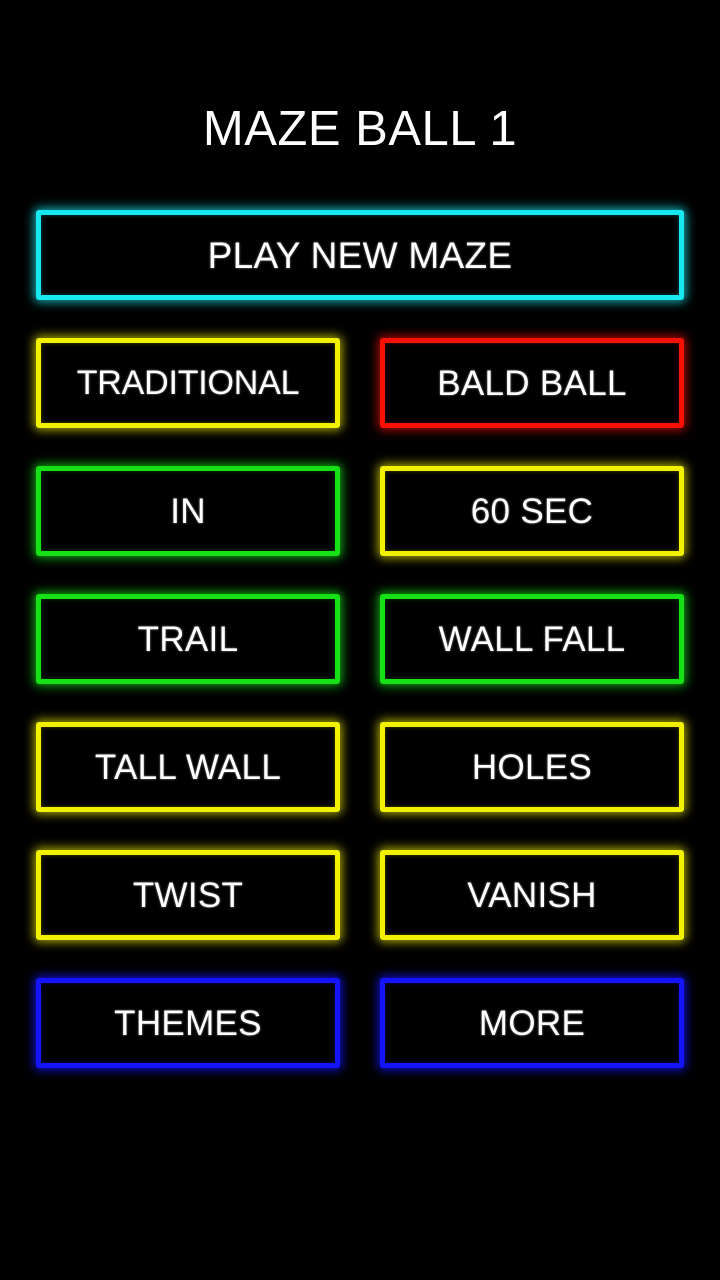  I want to click on twist-button: TWIST, so click(188, 895).